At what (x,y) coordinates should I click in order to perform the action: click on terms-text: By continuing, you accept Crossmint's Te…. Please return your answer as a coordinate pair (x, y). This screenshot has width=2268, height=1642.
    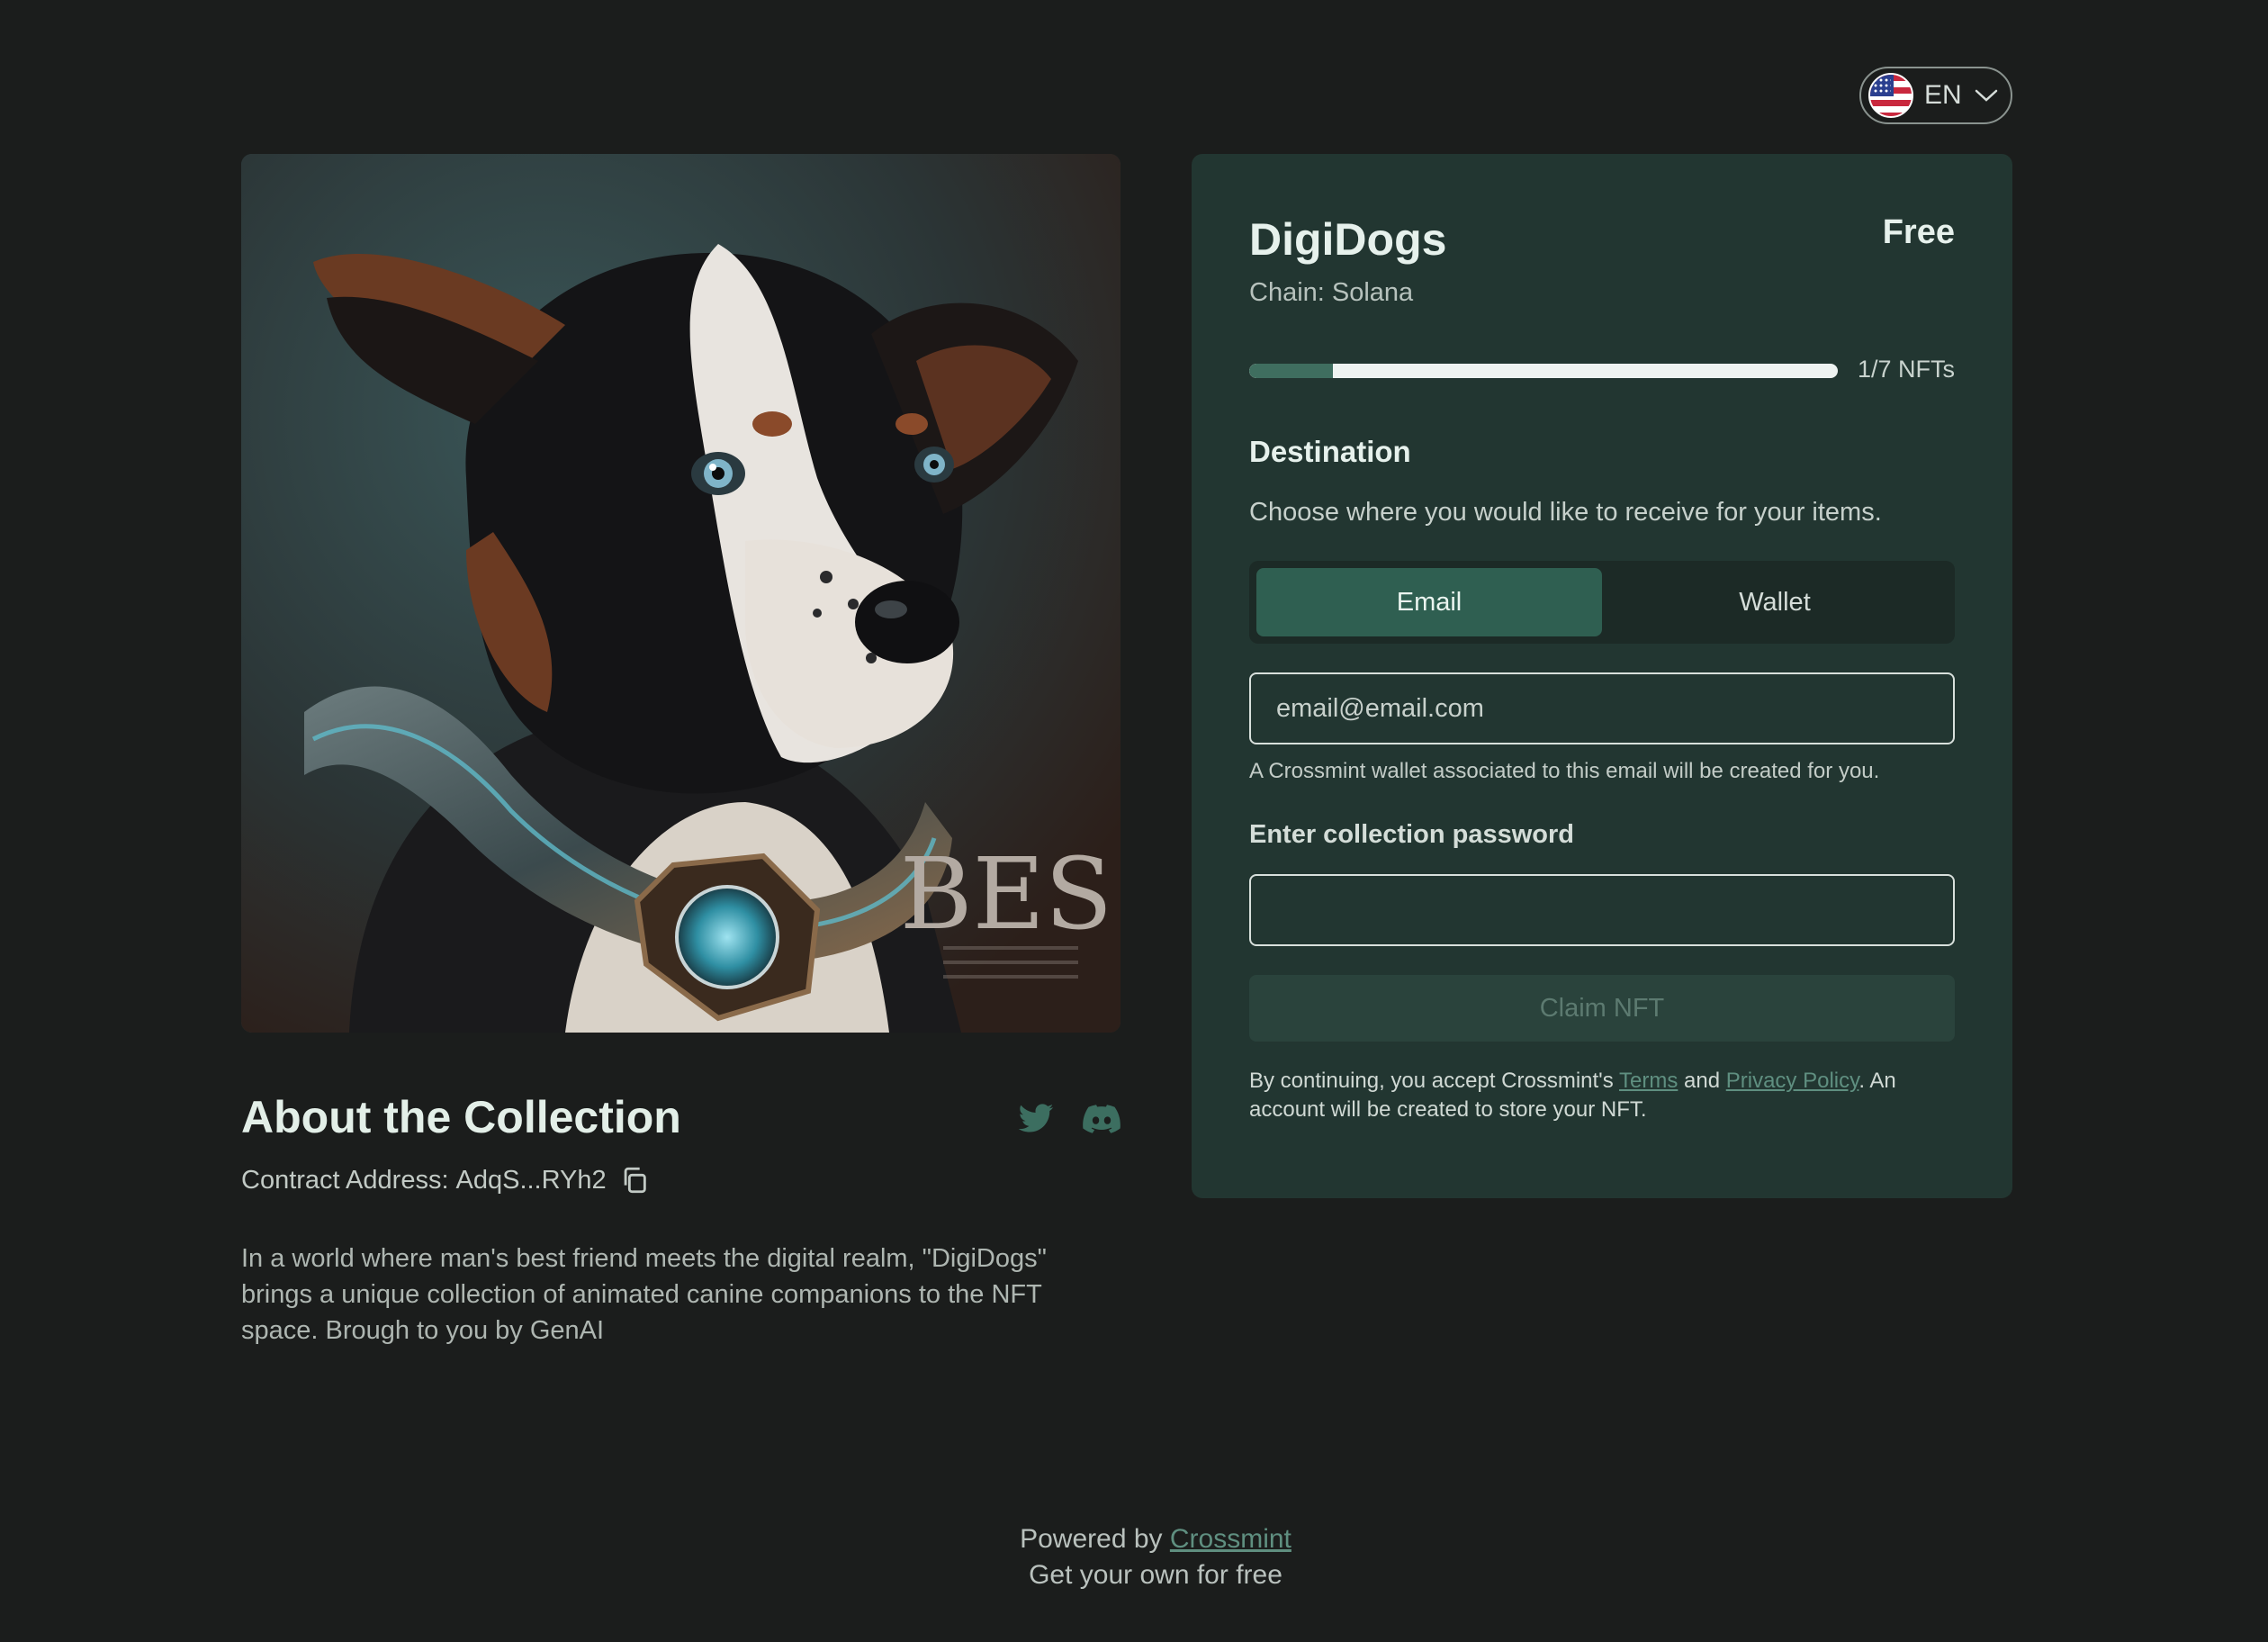
    Looking at the image, I should click on (1602, 1096).